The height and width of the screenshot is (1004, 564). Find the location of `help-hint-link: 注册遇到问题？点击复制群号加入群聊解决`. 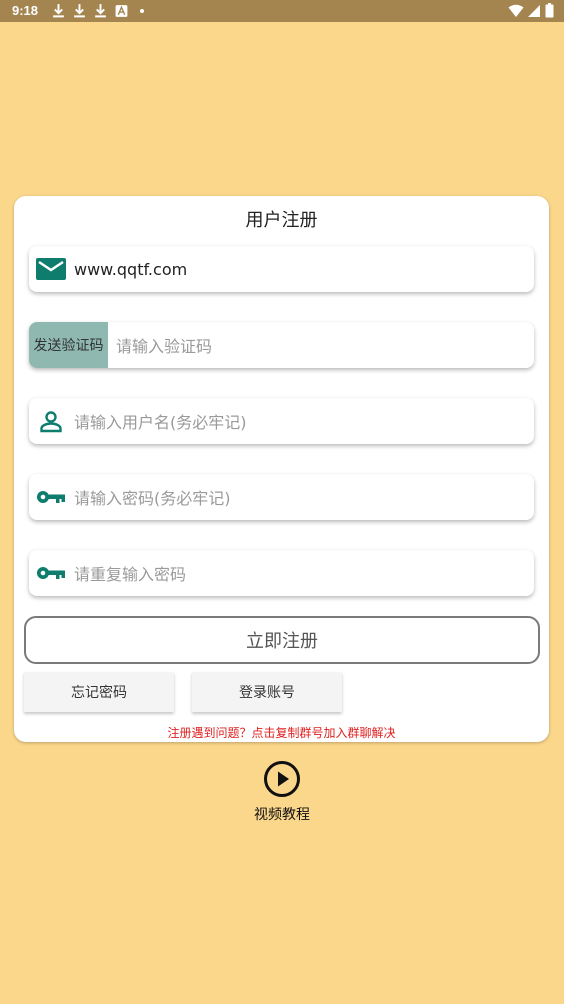

help-hint-link: 注册遇到问题？点击复制群号加入群聊解决 is located at coordinates (281, 732).